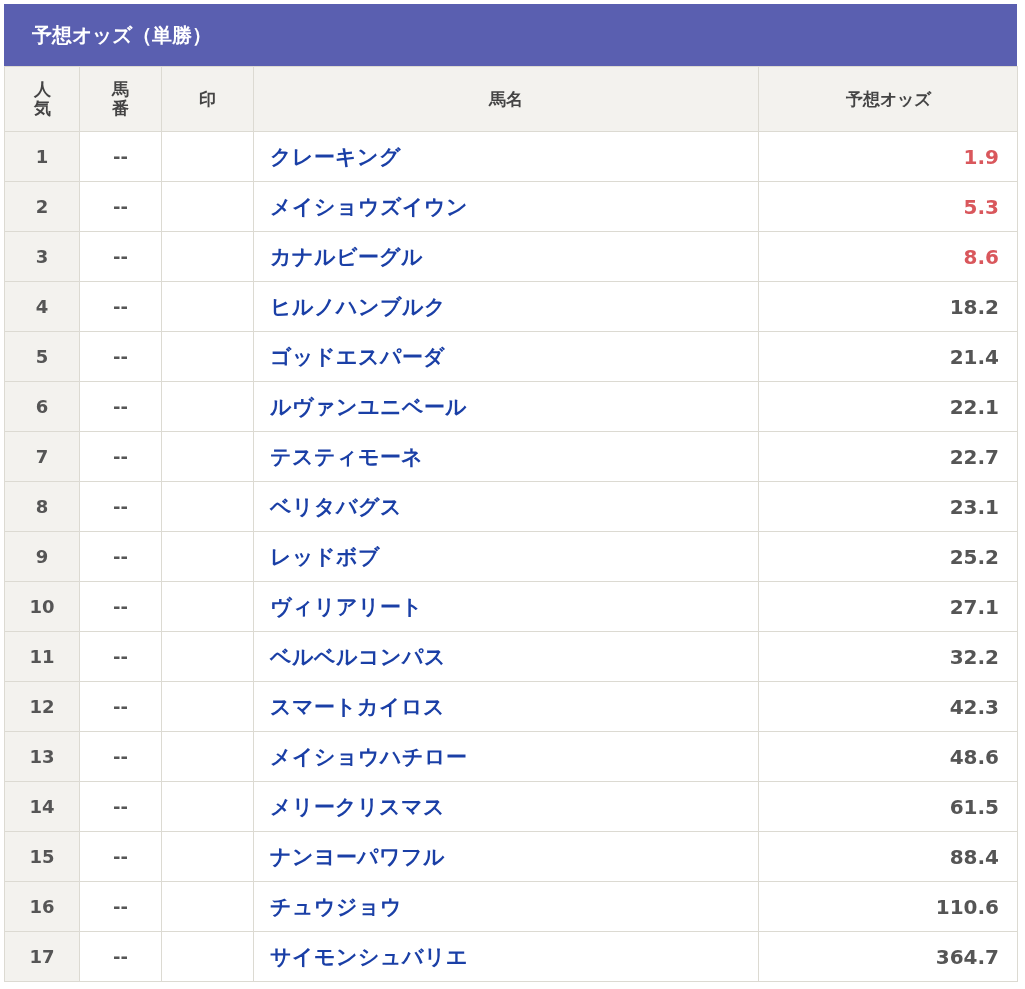 The image size is (1025, 989). What do you see at coordinates (358, 306) in the screenshot?
I see `horse-name-link: ヒルノハンブルク` at bounding box center [358, 306].